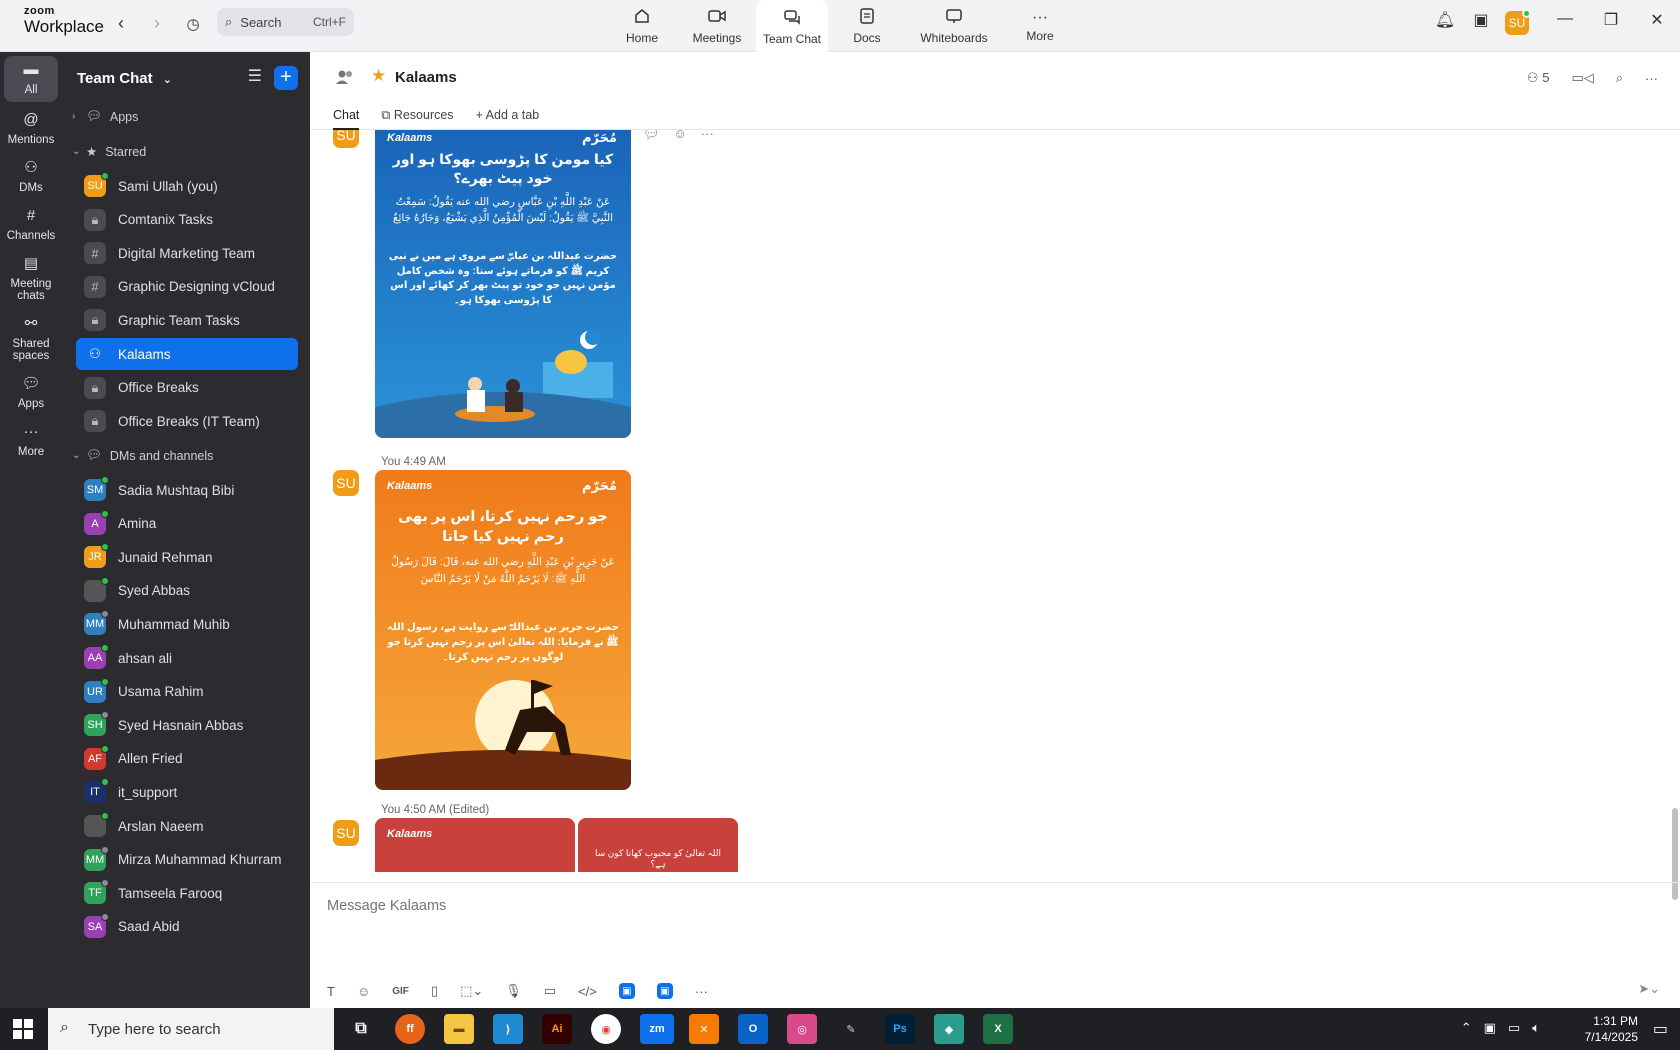 This screenshot has width=1680, height=1050. Describe the element at coordinates (31, 79) in the screenshot. I see `rail-all: ▬ All` at that location.